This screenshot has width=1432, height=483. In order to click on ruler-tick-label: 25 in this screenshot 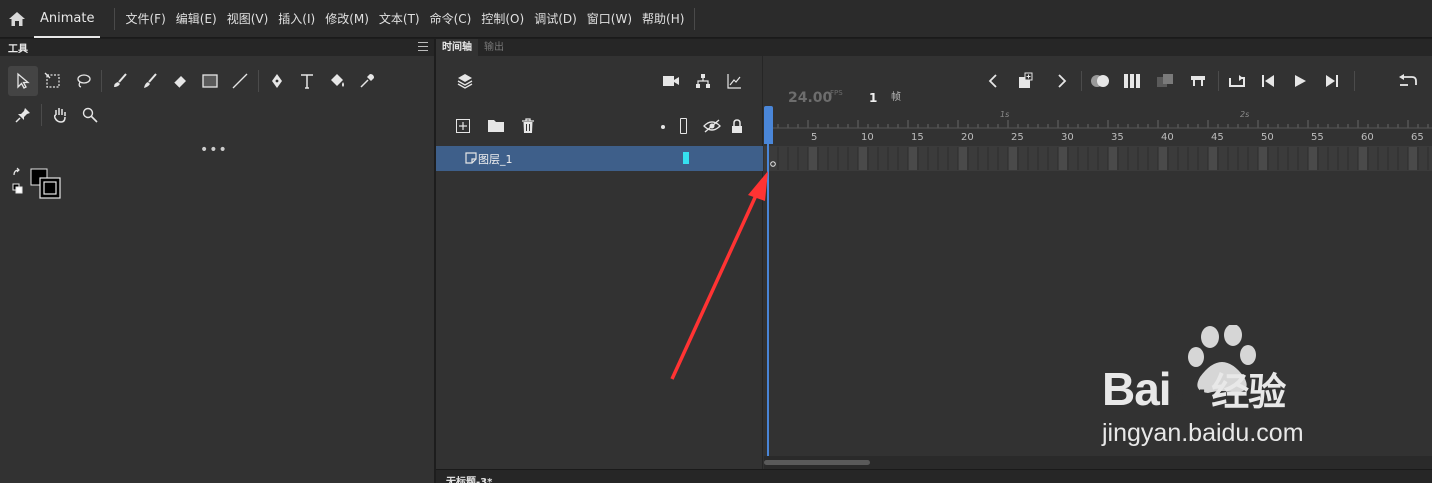, I will do `click(1017, 137)`.